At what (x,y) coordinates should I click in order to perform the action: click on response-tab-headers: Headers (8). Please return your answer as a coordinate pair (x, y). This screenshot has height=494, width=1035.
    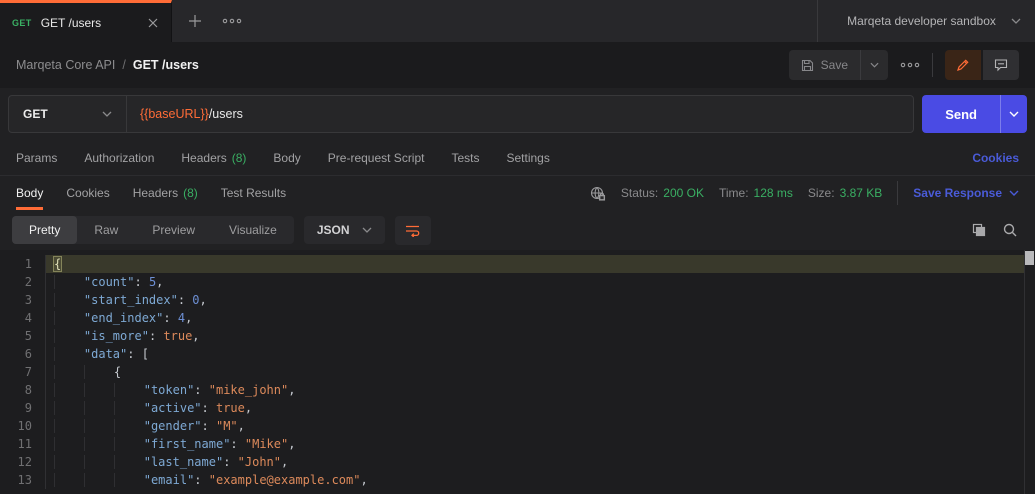
    Looking at the image, I should click on (165, 193).